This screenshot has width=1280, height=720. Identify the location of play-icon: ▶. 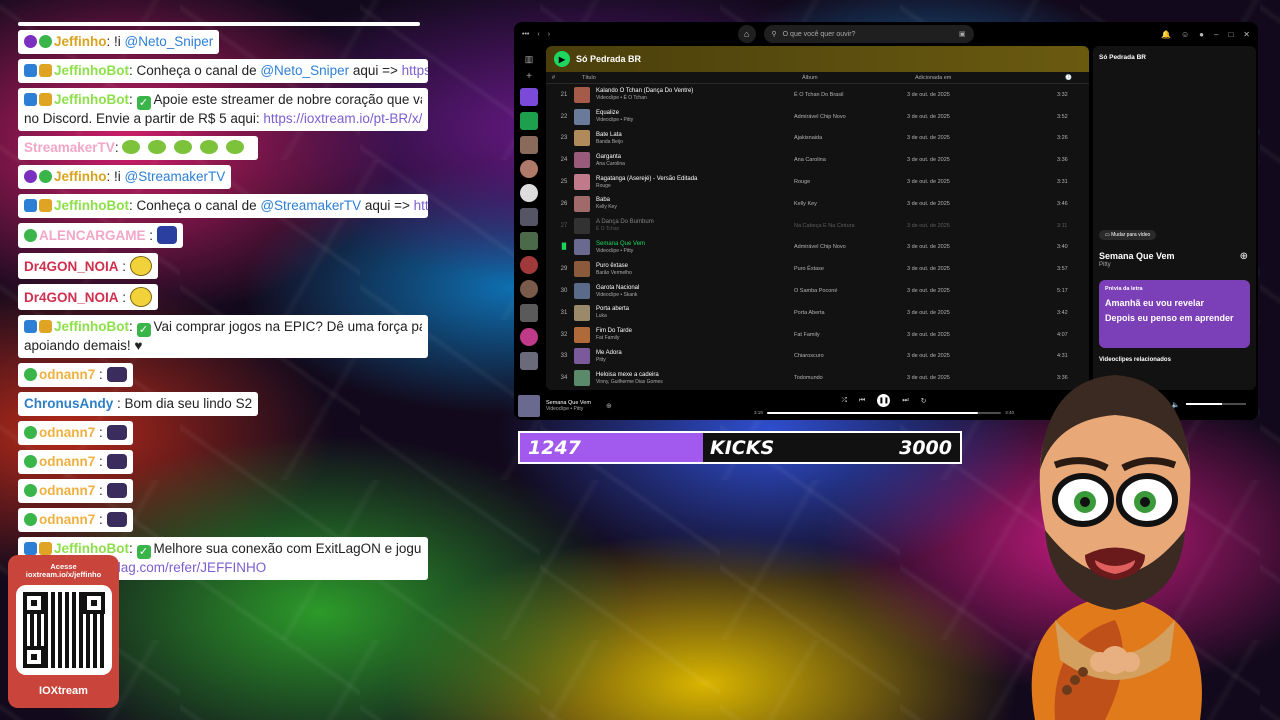
(562, 59).